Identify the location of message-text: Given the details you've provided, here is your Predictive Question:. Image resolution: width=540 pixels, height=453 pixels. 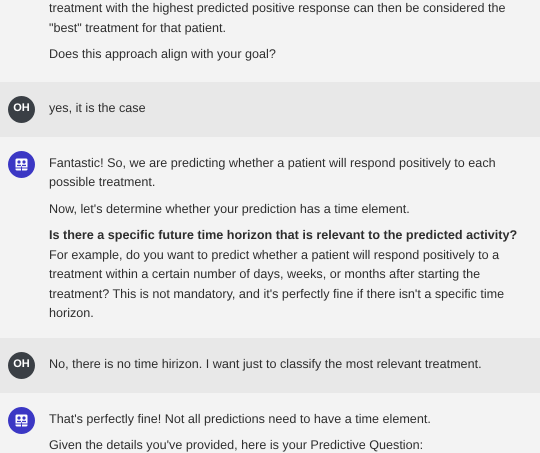
(236, 445).